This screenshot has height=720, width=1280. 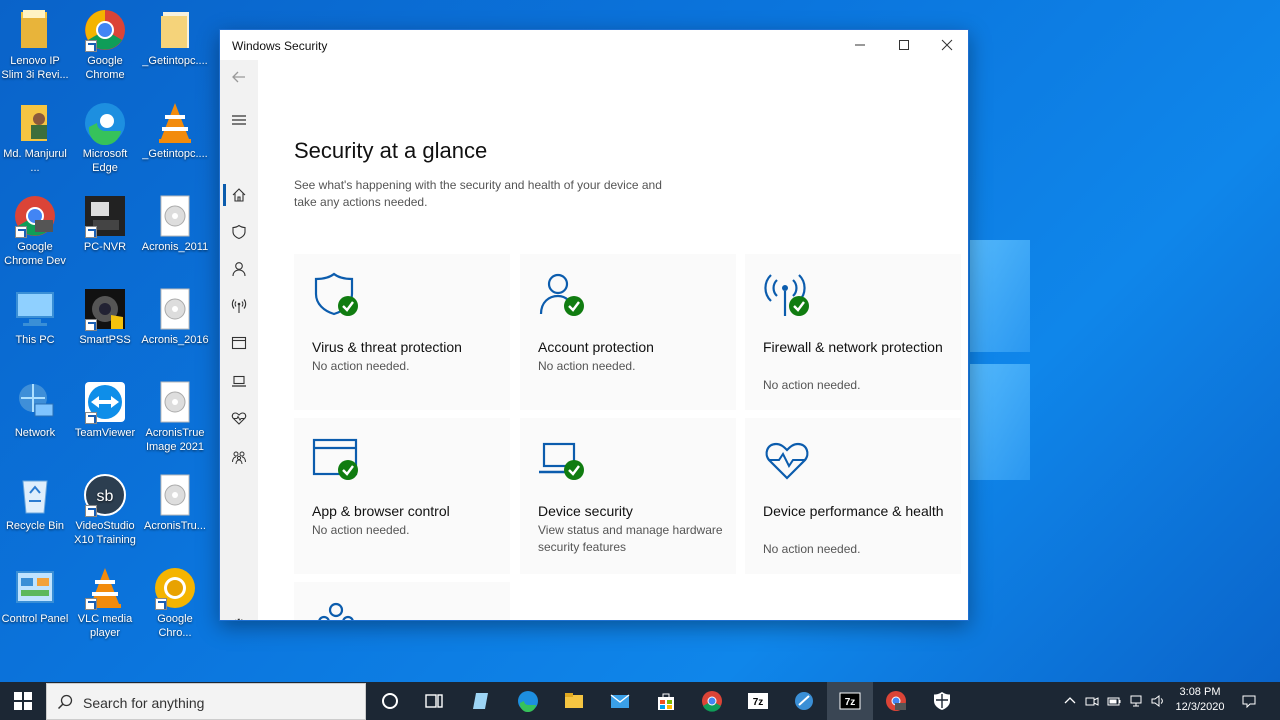 I want to click on taskbar-clock: 3:08 PM 12/3/2020, so click(x=1200, y=700).